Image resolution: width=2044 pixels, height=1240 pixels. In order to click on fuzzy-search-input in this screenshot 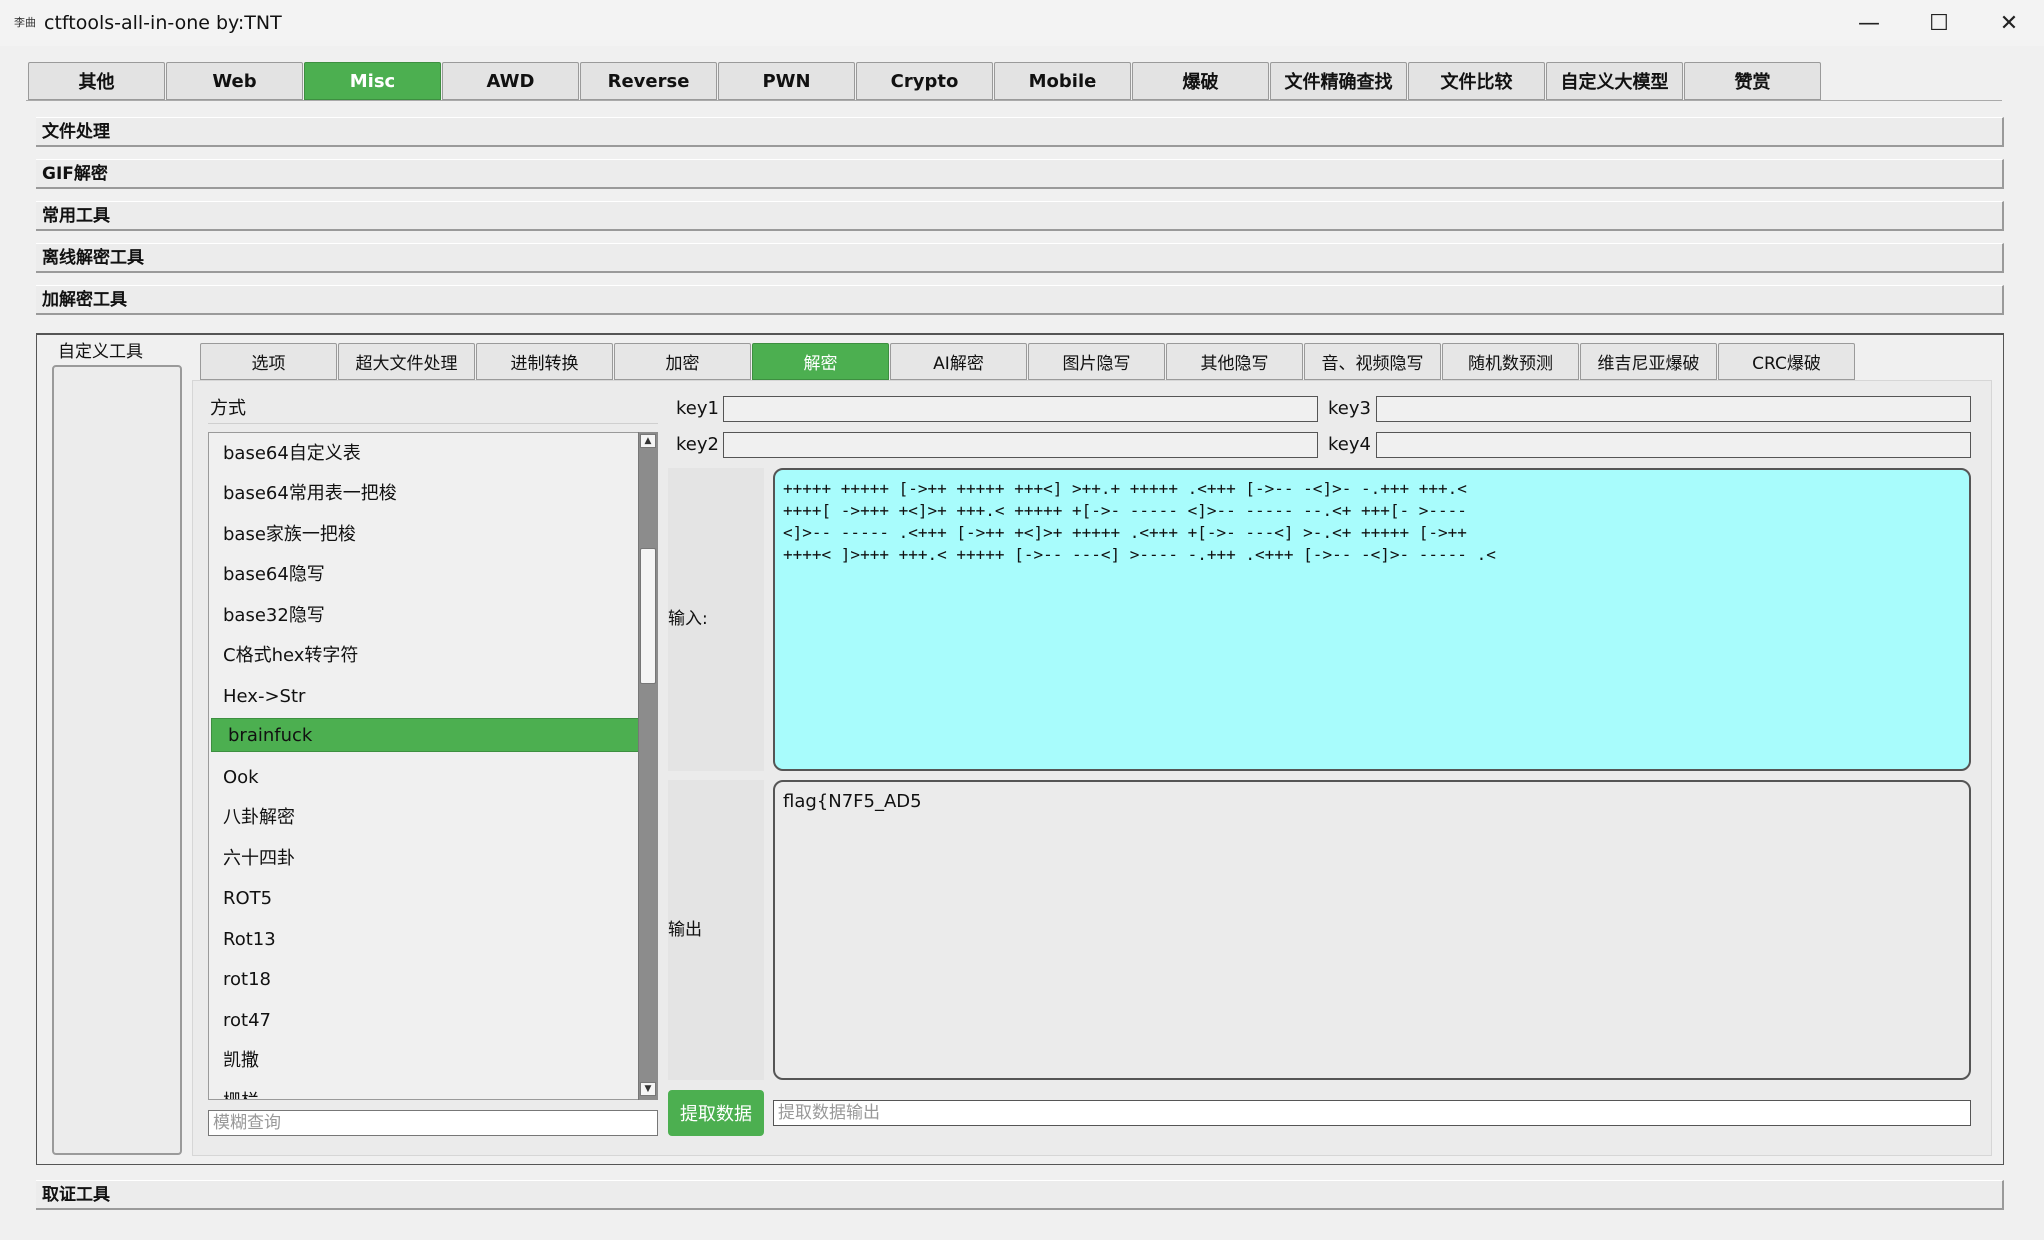, I will do `click(433, 1123)`.